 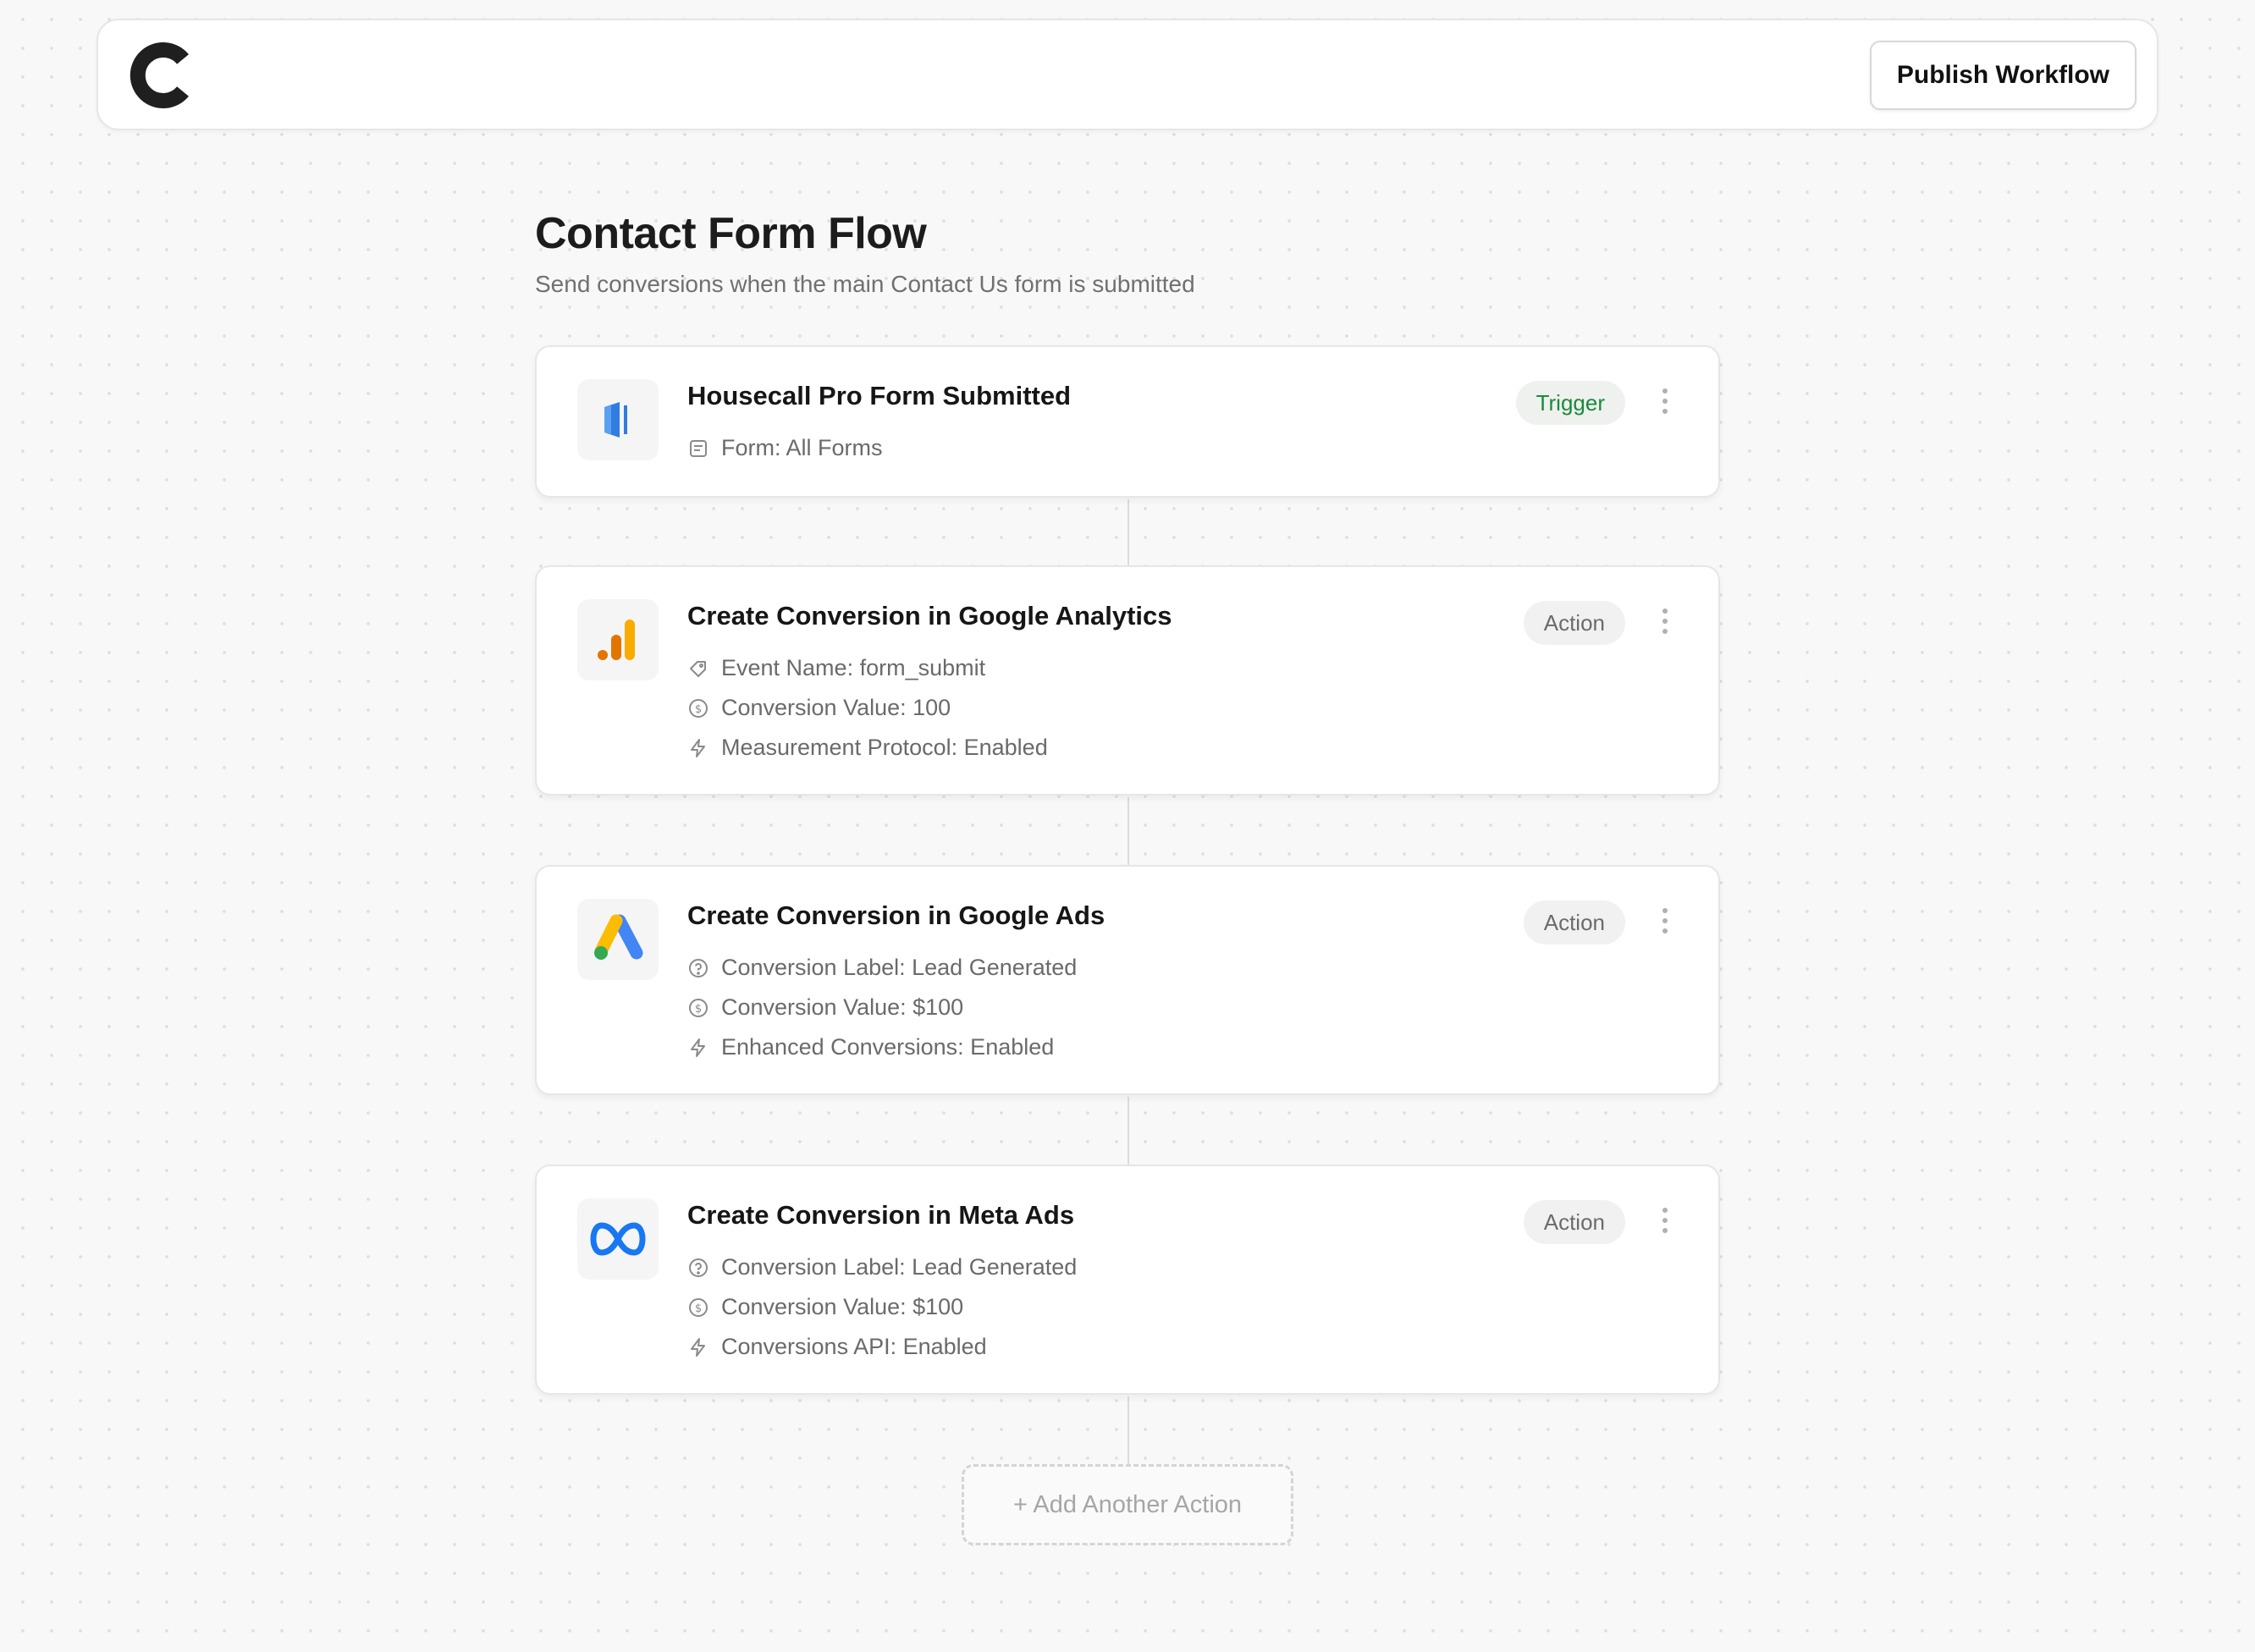 What do you see at coordinates (618, 639) in the screenshot?
I see `google-analytics-icon` at bounding box center [618, 639].